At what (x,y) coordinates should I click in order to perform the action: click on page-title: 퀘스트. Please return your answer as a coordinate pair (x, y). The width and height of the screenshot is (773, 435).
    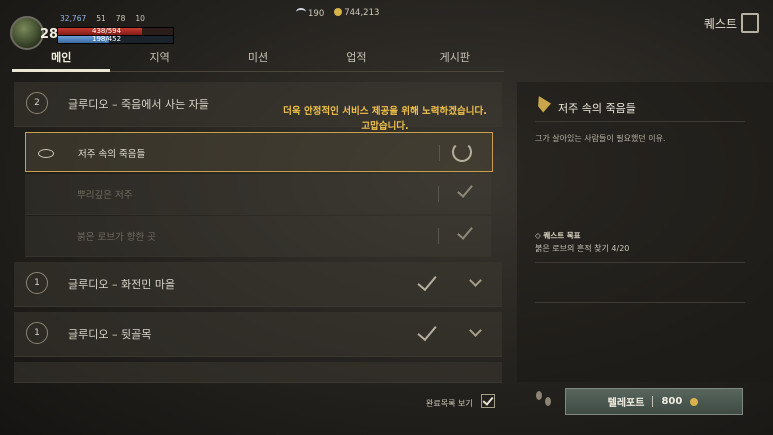
    Looking at the image, I should click on (720, 24).